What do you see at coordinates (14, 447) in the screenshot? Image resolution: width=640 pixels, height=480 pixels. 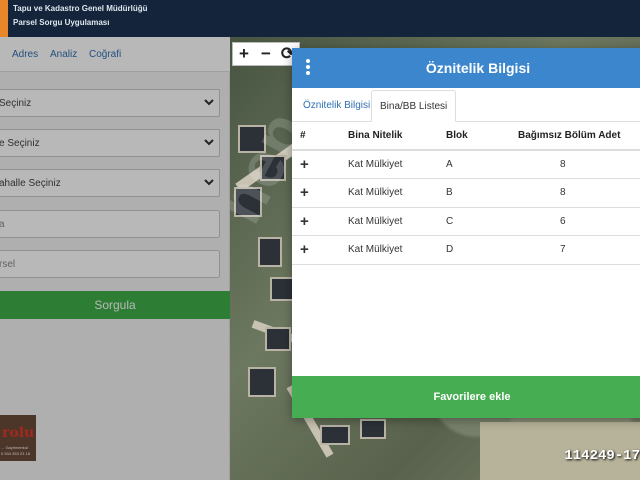 I see `logo-subtitle: ... Gayrimenkul` at bounding box center [14, 447].